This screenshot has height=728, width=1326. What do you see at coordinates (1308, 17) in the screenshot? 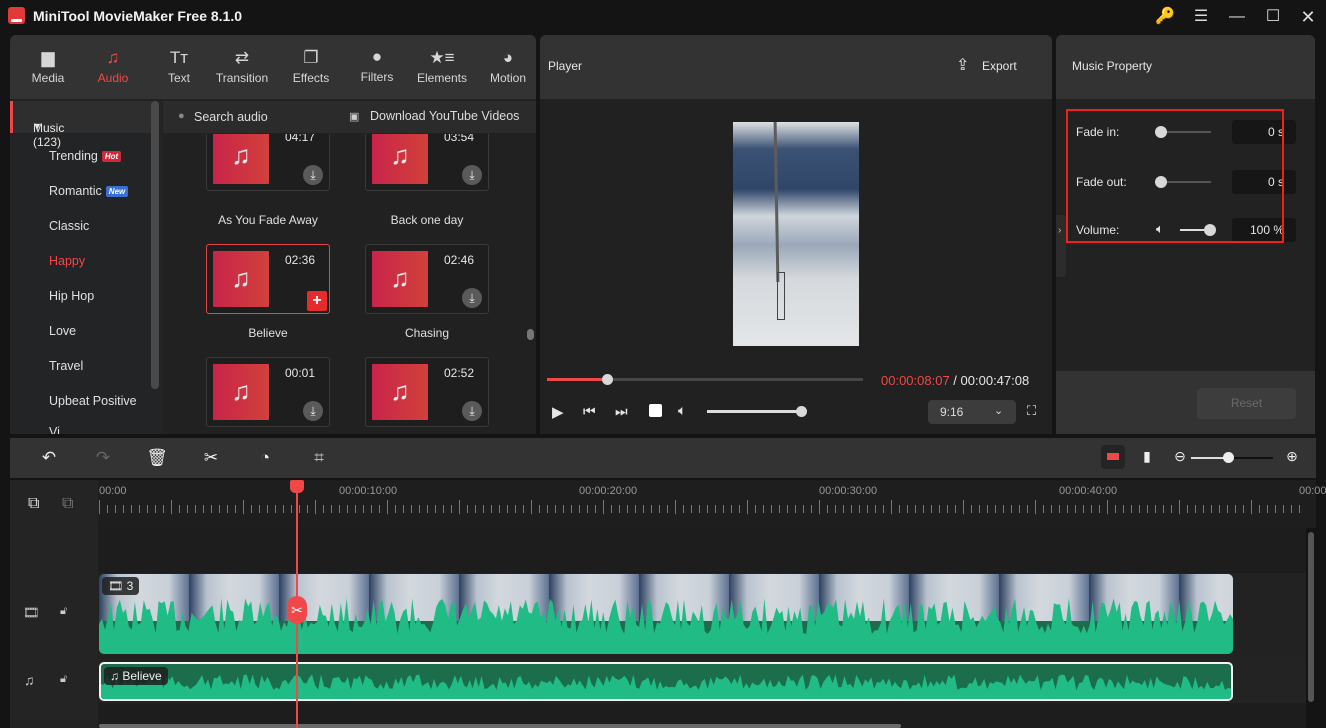
I see `close-button: ✕` at bounding box center [1308, 17].